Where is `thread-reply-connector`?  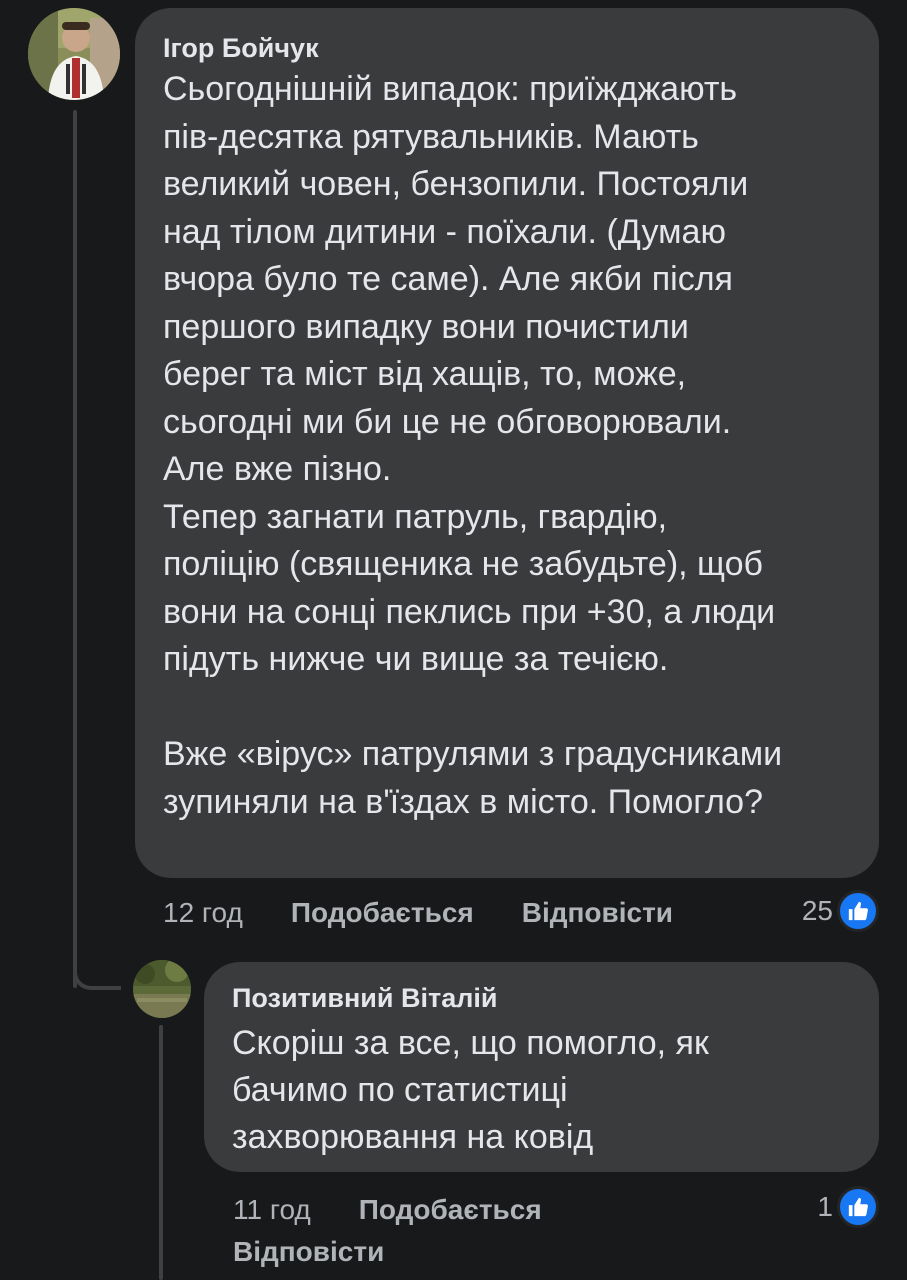 thread-reply-connector is located at coordinates (97, 969).